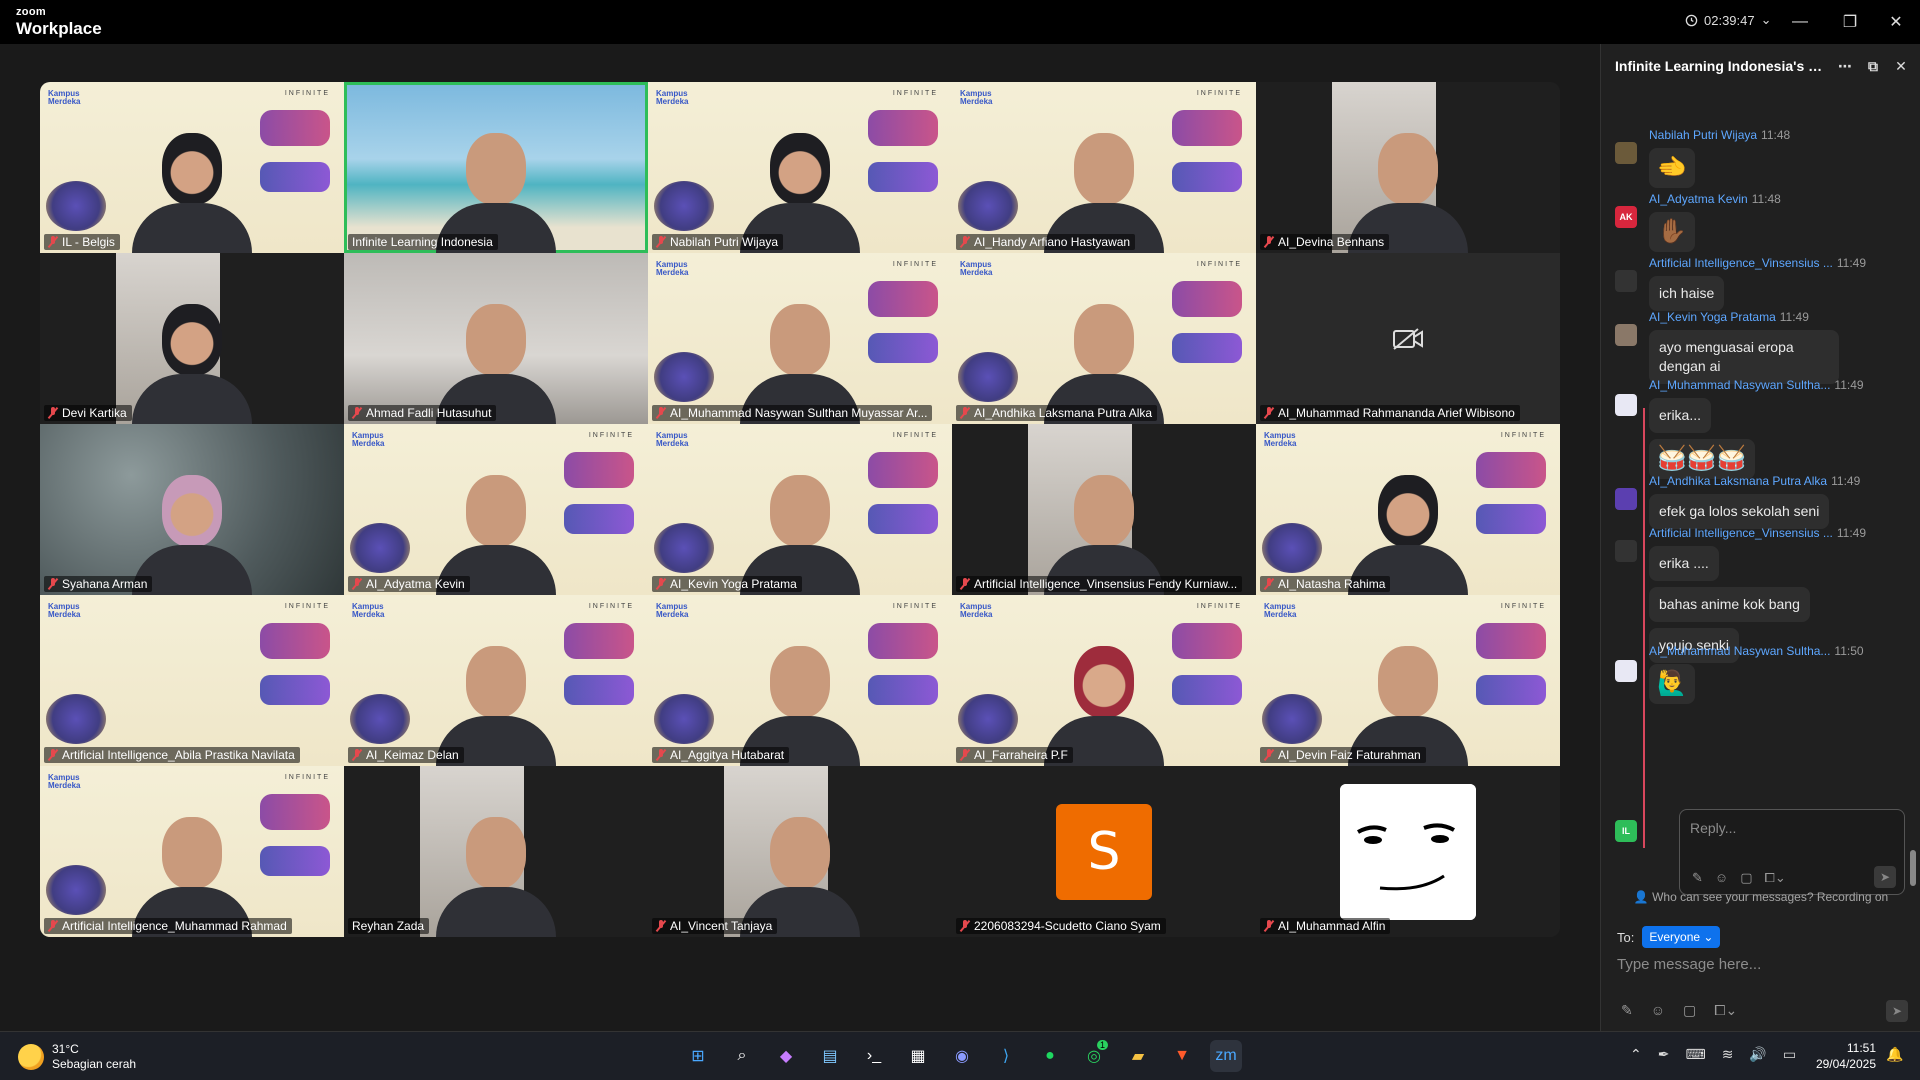 This screenshot has width=1920, height=1080. What do you see at coordinates (684, 719) in the screenshot?
I see `poster-mascot` at bounding box center [684, 719].